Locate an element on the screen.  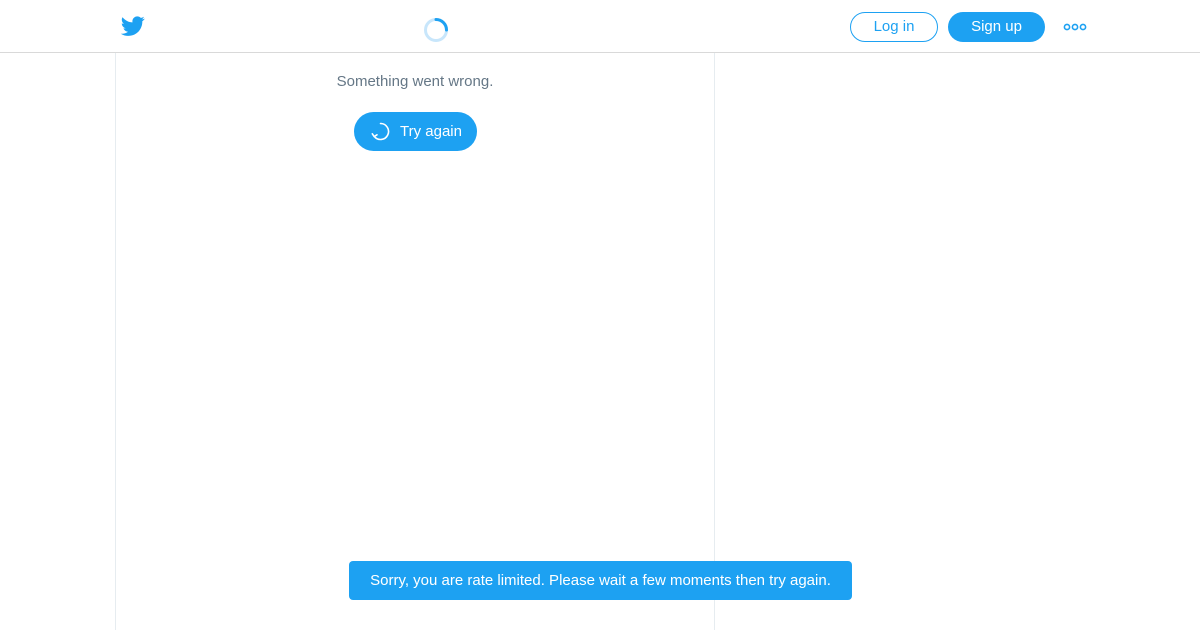
refresh-icon is located at coordinates (380, 131).